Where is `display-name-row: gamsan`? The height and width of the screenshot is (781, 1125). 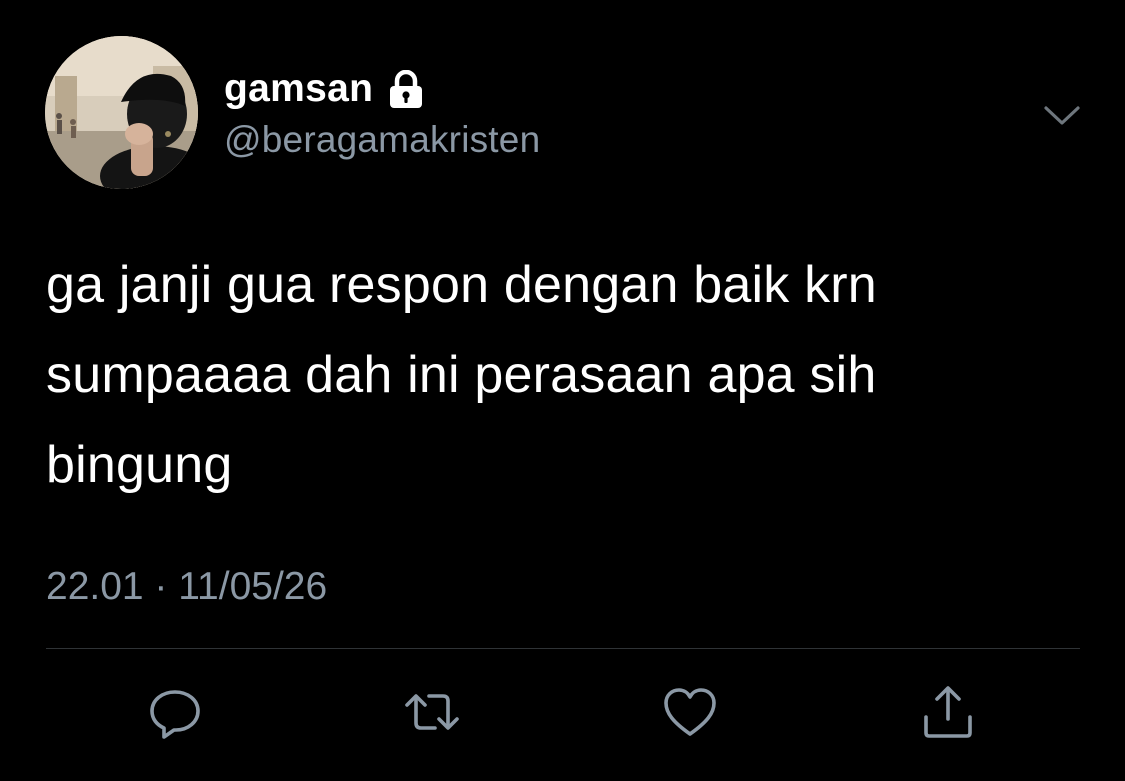 display-name-row: gamsan is located at coordinates (324, 89).